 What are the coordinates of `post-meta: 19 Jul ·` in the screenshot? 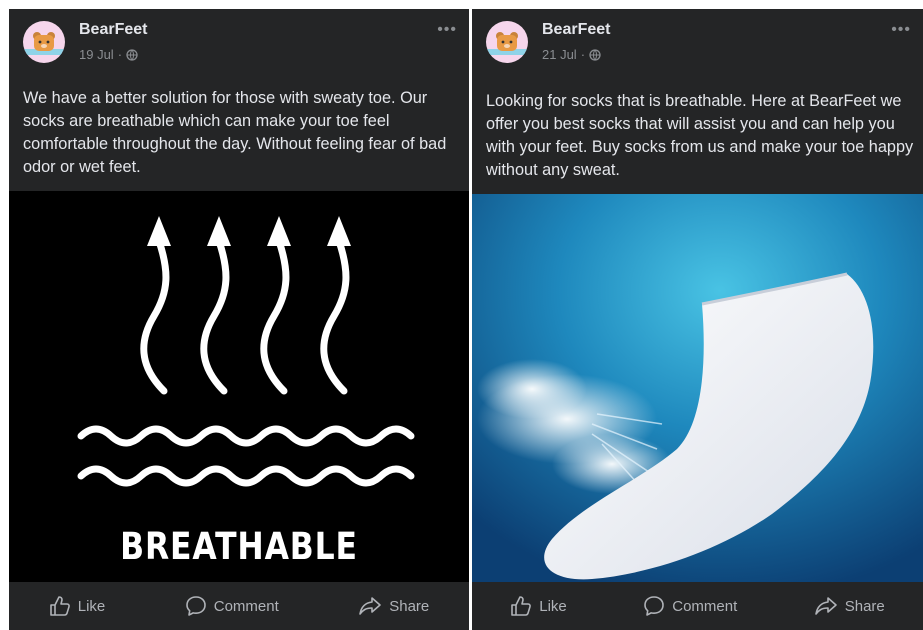 It's located at (108, 54).